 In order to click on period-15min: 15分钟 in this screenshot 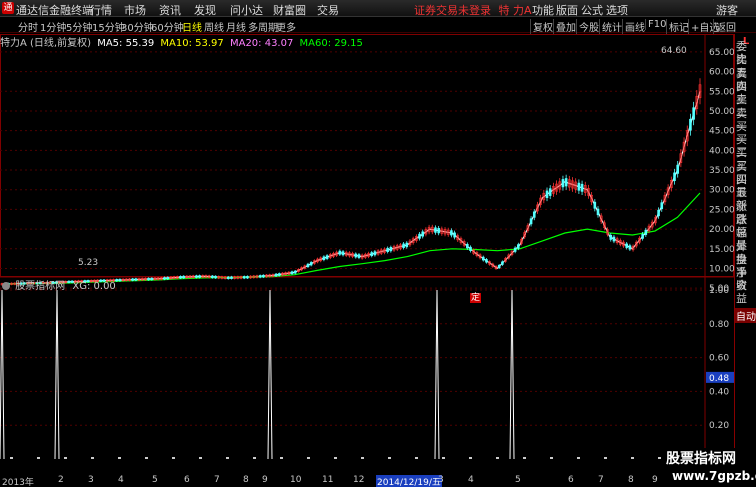, I will do `click(108, 26)`.